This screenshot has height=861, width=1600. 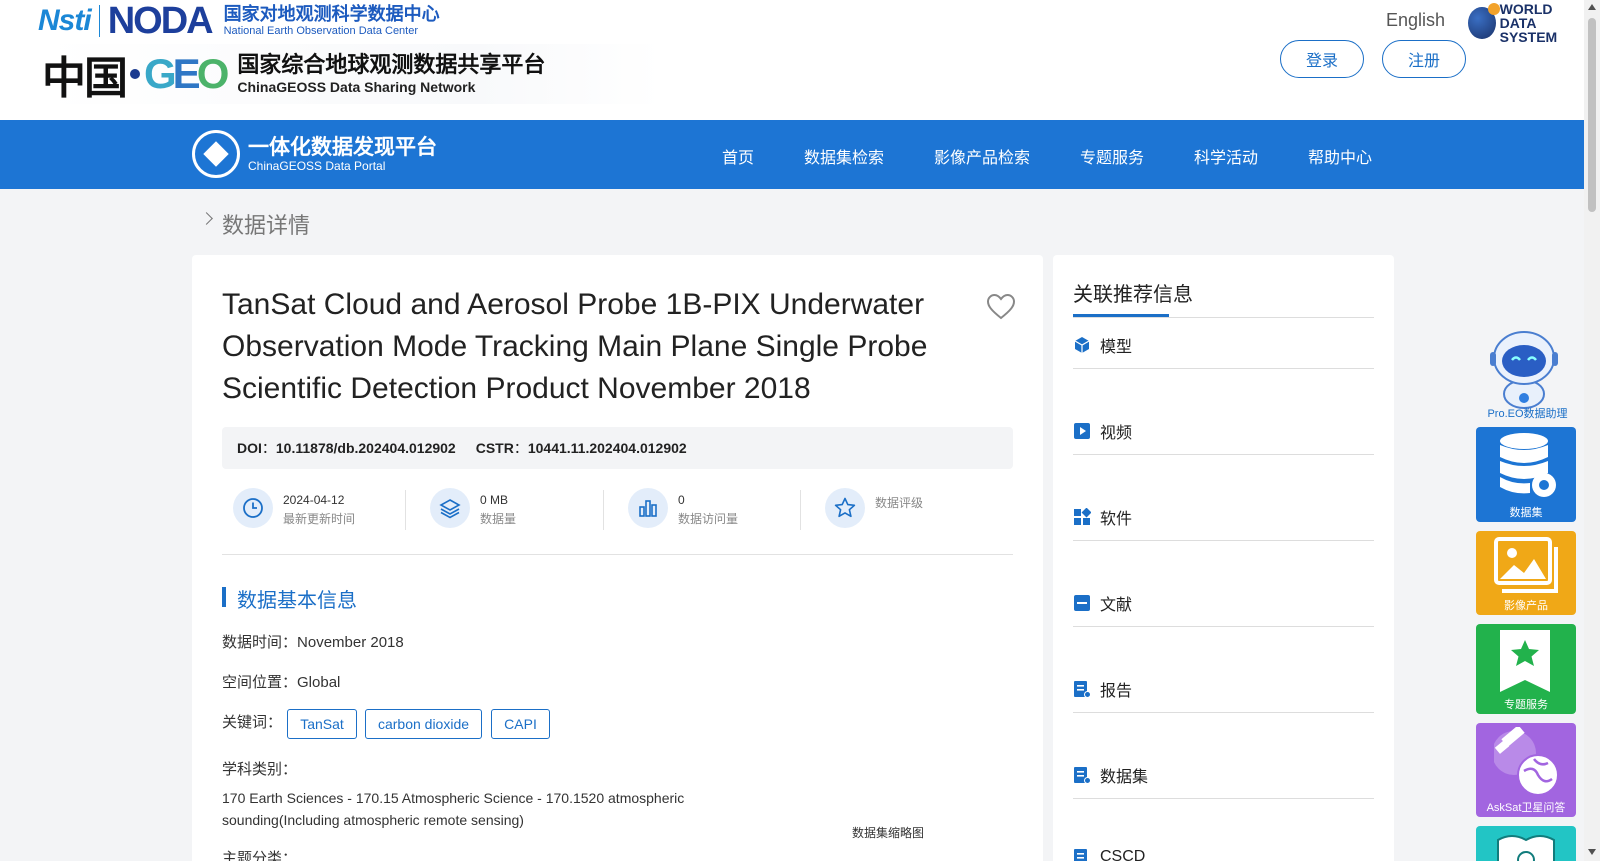 What do you see at coordinates (845, 508) in the screenshot?
I see `star-icon` at bounding box center [845, 508].